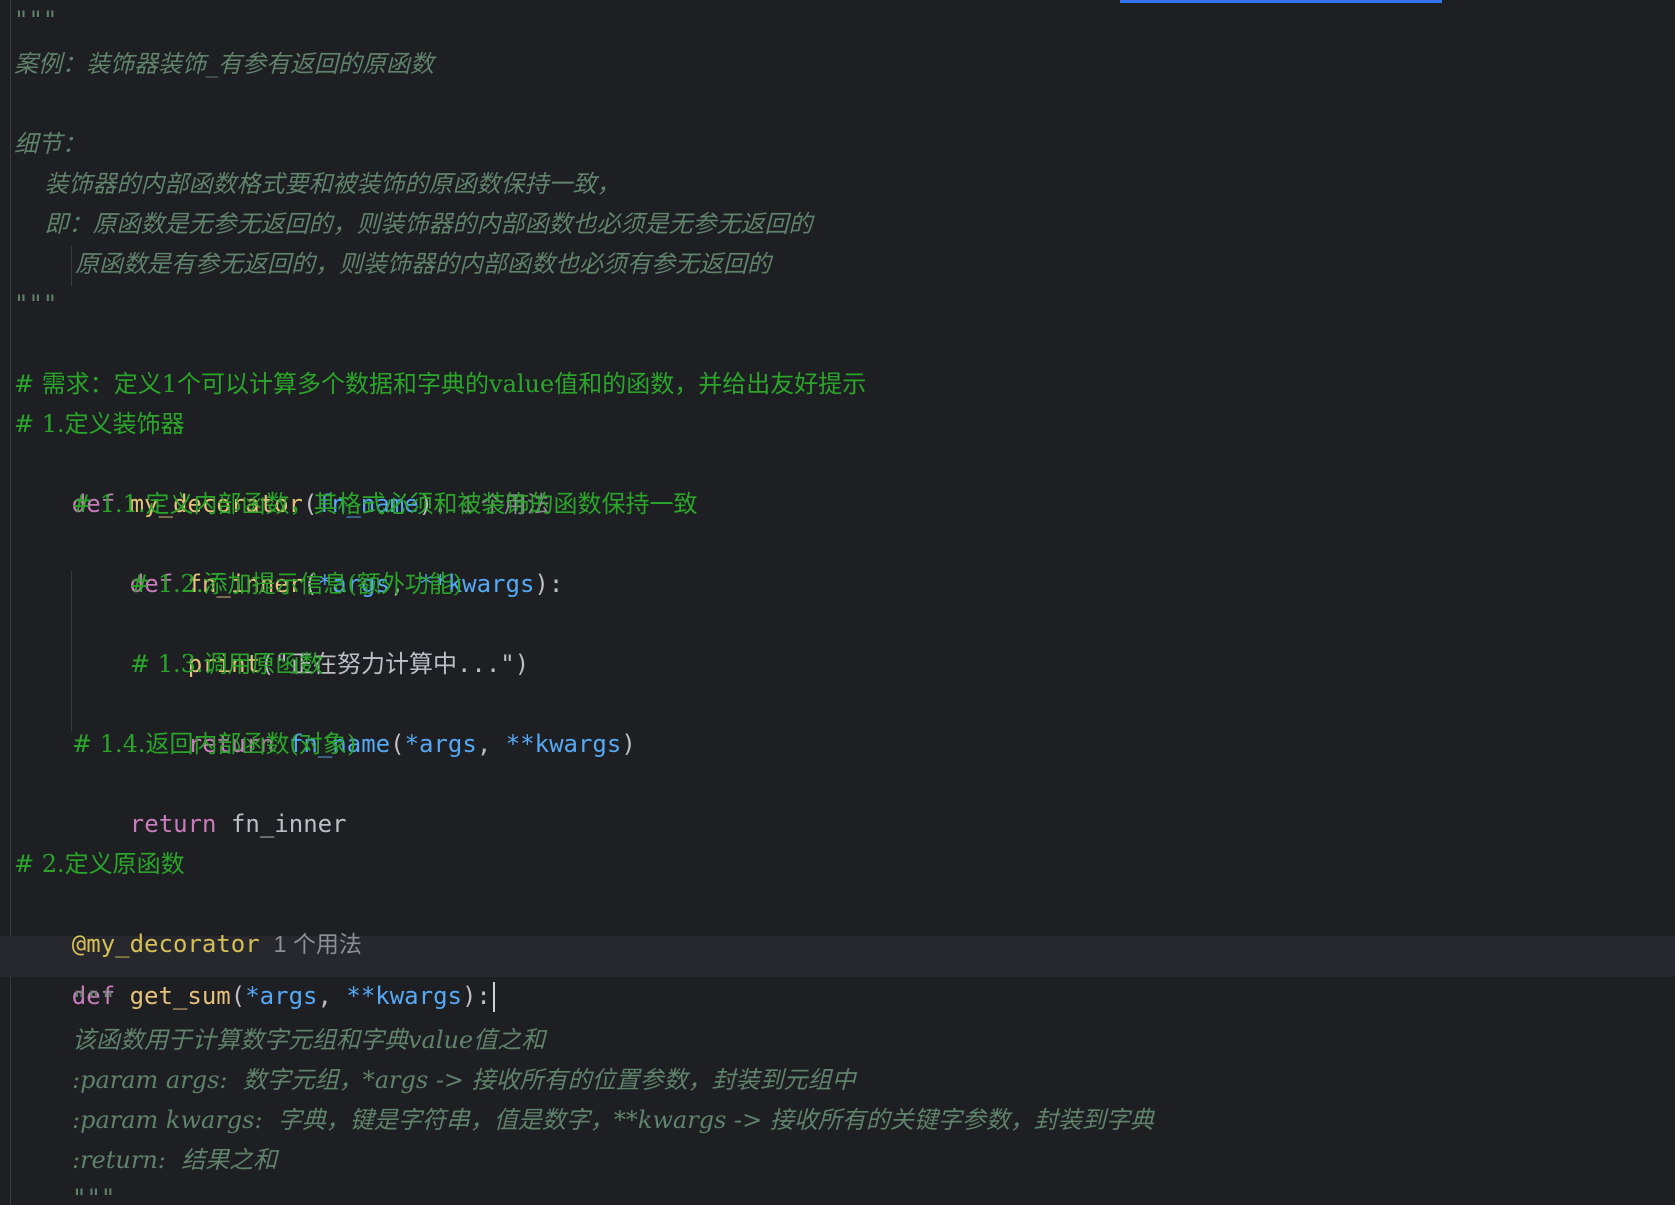 This screenshot has height=1205, width=1675. Describe the element at coordinates (214, 744) in the screenshot. I see `comment-step-1-4: # 1.4.返回内部函数(对象)` at that location.